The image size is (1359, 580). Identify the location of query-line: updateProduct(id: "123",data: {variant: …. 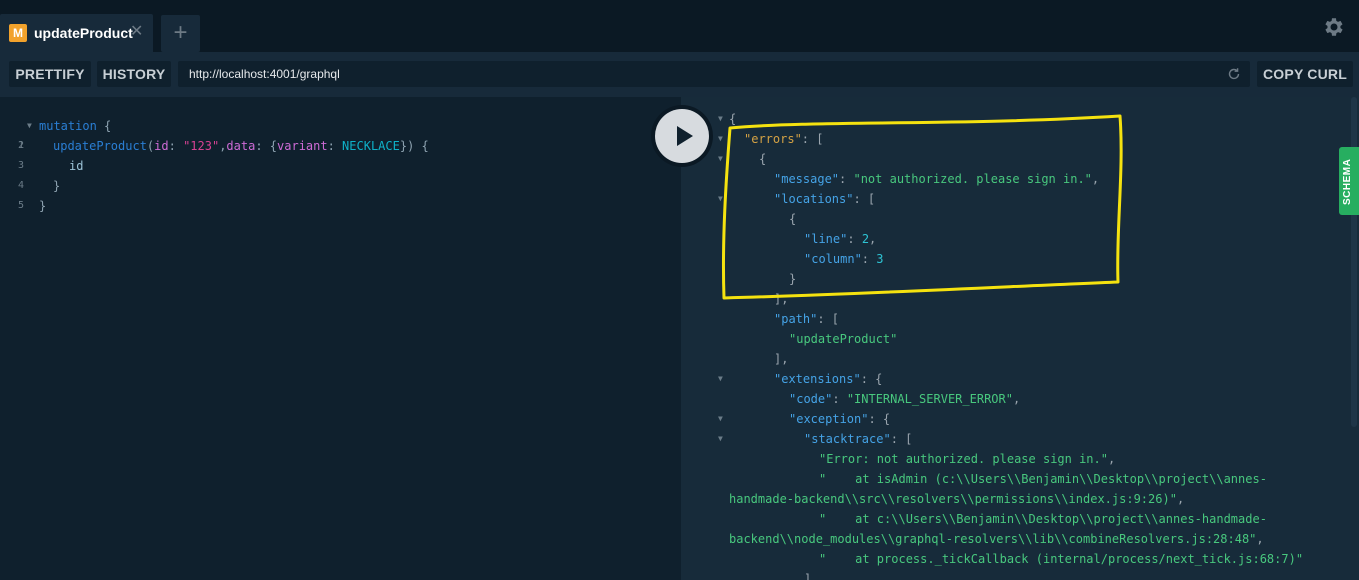
(241, 146).